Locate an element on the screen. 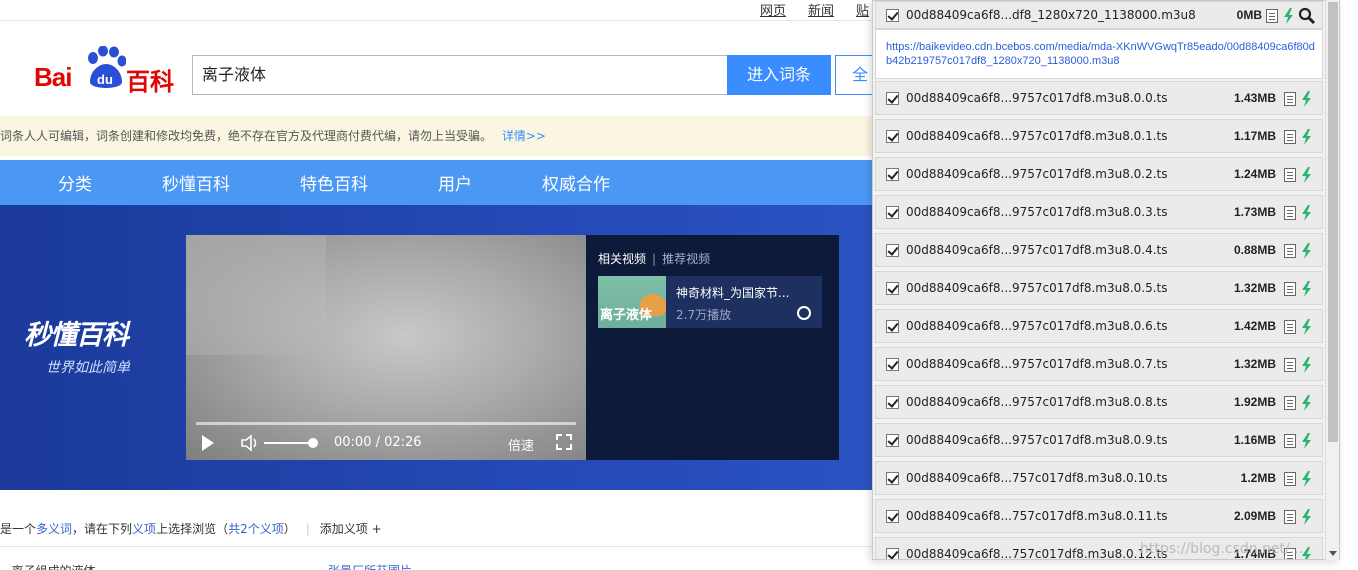  progress-bar is located at coordinates (386, 423).